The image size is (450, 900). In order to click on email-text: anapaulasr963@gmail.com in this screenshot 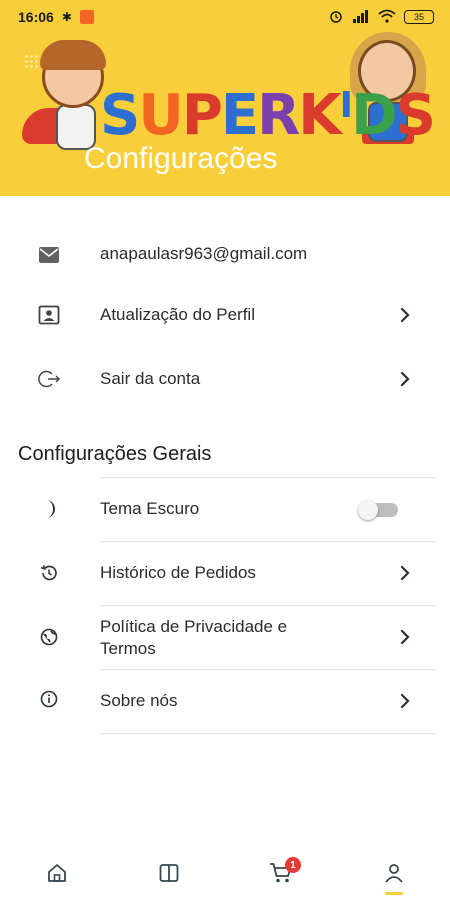, I will do `click(204, 253)`.